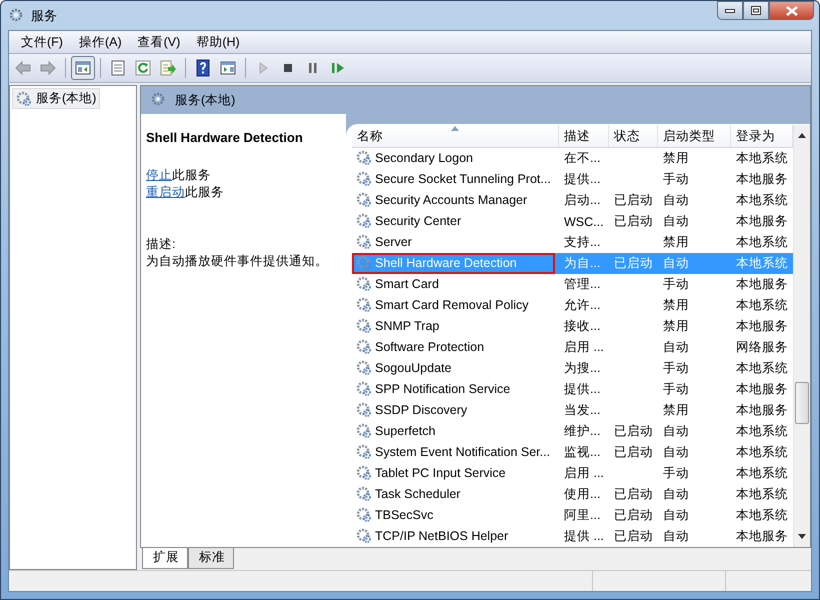  Describe the element at coordinates (83, 68) in the screenshot. I see `tree-icon` at that location.